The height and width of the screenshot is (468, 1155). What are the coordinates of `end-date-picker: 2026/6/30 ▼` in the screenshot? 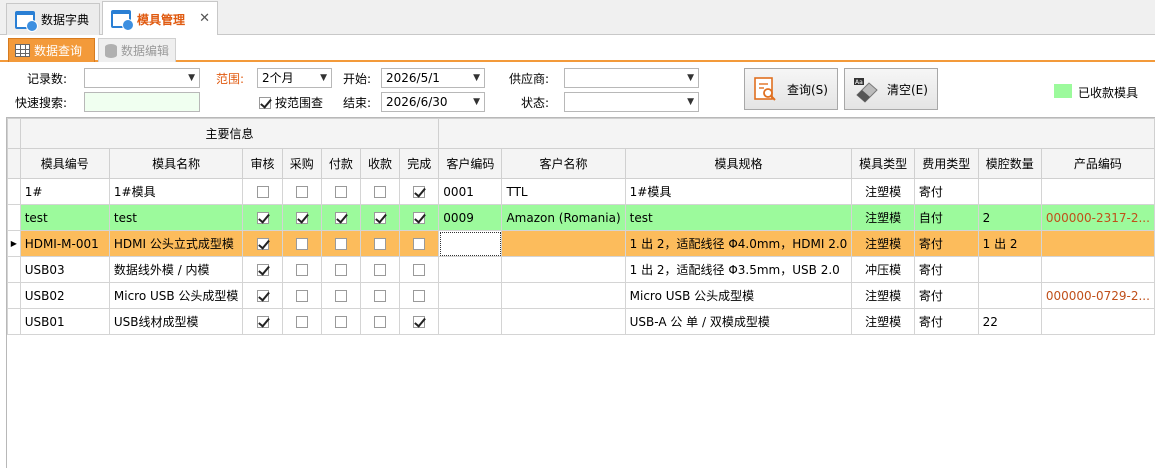 It's located at (433, 102).